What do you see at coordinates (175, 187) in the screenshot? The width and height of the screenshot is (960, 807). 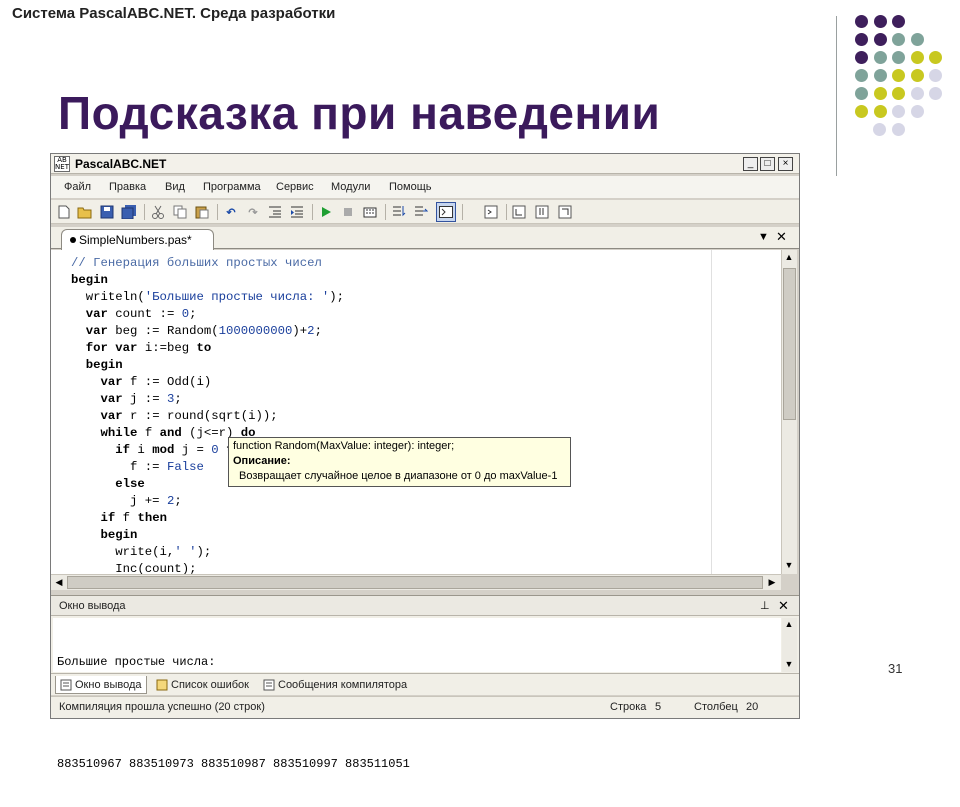 I see `menu-view: Вид` at bounding box center [175, 187].